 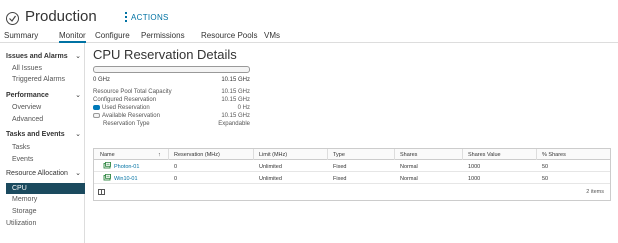 What do you see at coordinates (235, 92) in the screenshot?
I see `stat-value-total-capacity: 10.15 GHz` at bounding box center [235, 92].